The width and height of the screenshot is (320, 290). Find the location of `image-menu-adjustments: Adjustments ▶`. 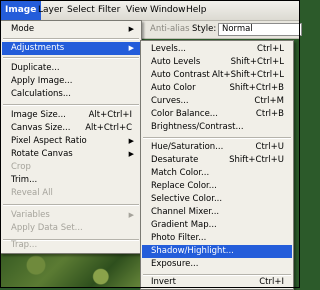

image-menu-adjustments: Adjustments ▶ is located at coordinates (71, 48).